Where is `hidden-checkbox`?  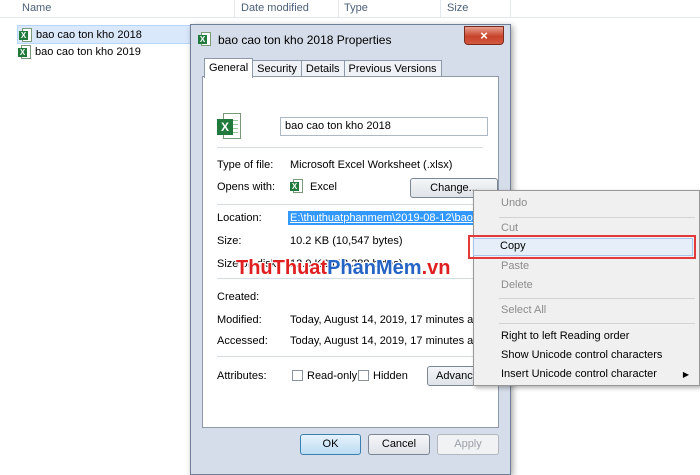
hidden-checkbox is located at coordinates (363, 375).